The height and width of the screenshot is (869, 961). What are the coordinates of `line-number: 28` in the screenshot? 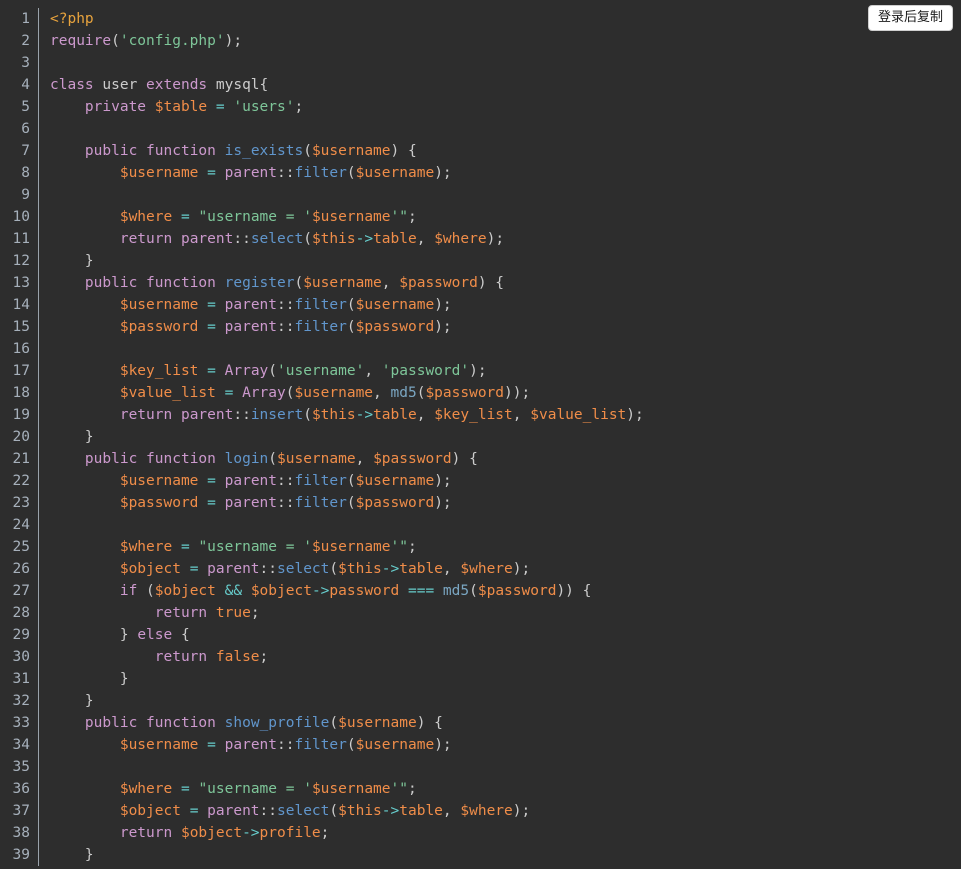 It's located at (21, 613).